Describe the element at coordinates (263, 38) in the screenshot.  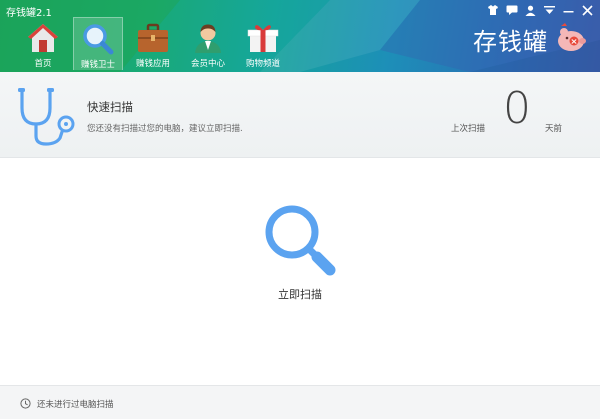
I see `gift-icon` at that location.